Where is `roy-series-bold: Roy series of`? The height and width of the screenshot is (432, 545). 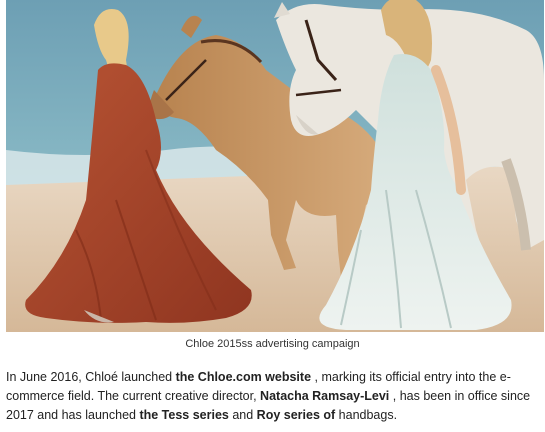 roy-series-bold: Roy series of is located at coordinates (296, 415).